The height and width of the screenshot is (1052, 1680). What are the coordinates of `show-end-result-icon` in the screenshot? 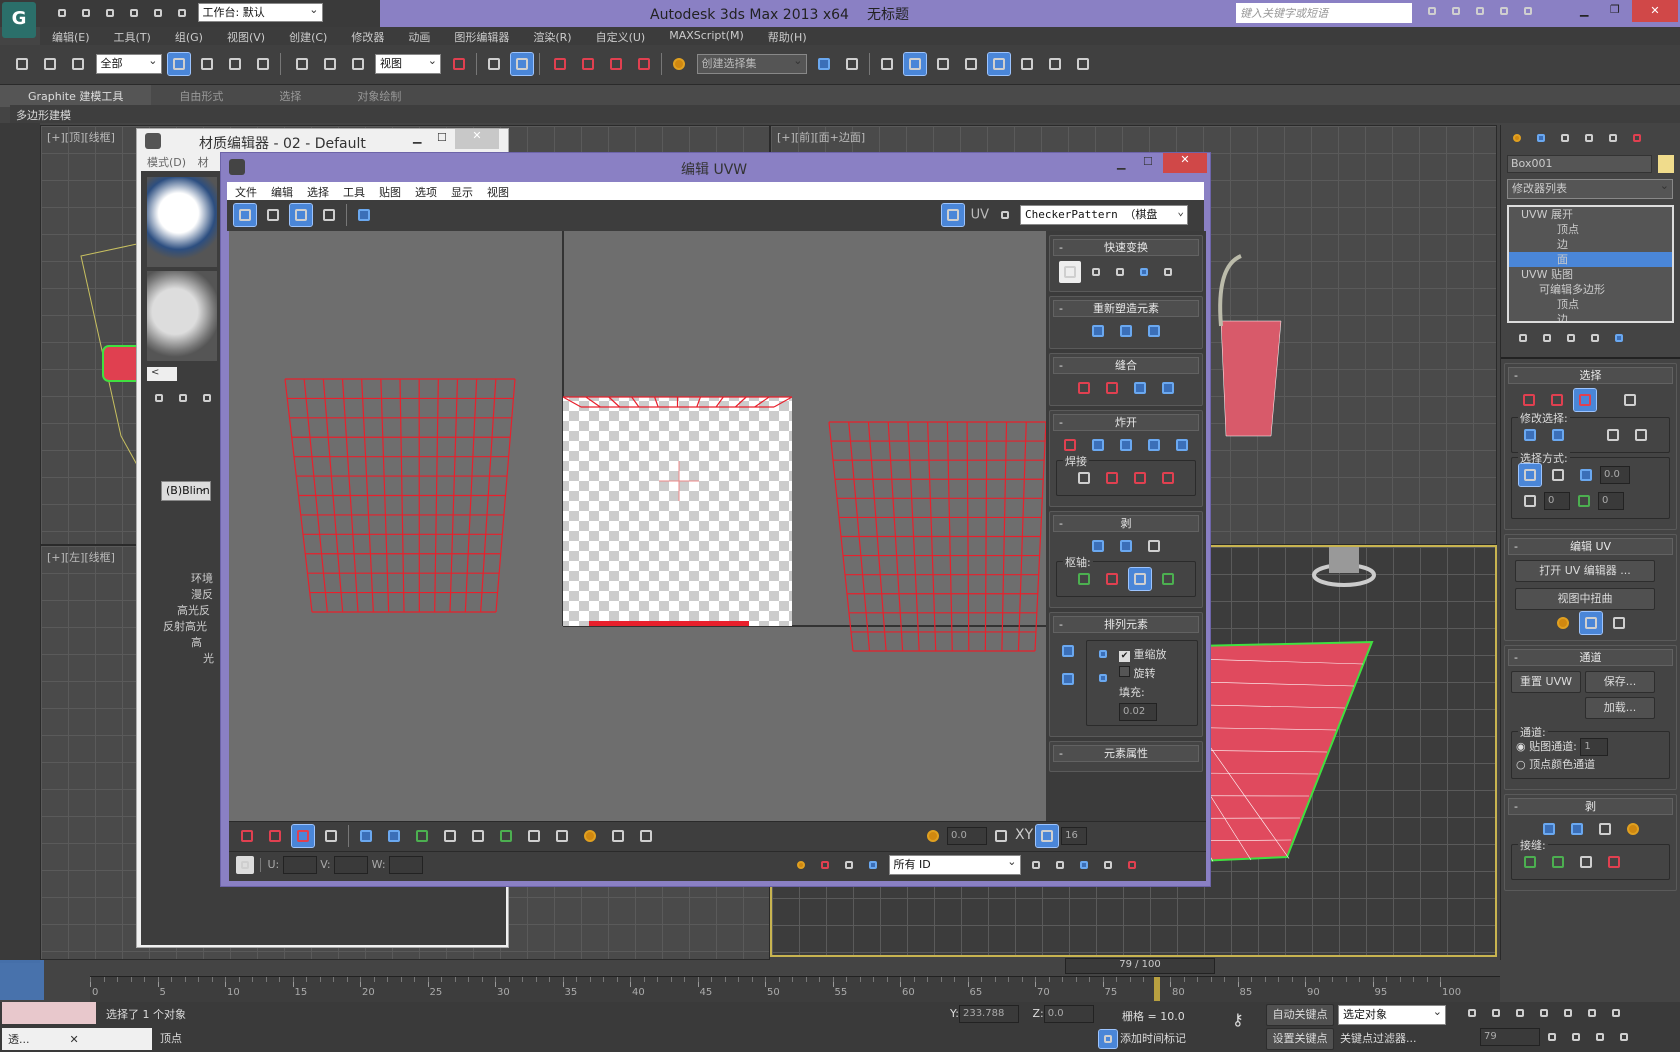 It's located at (1547, 338).